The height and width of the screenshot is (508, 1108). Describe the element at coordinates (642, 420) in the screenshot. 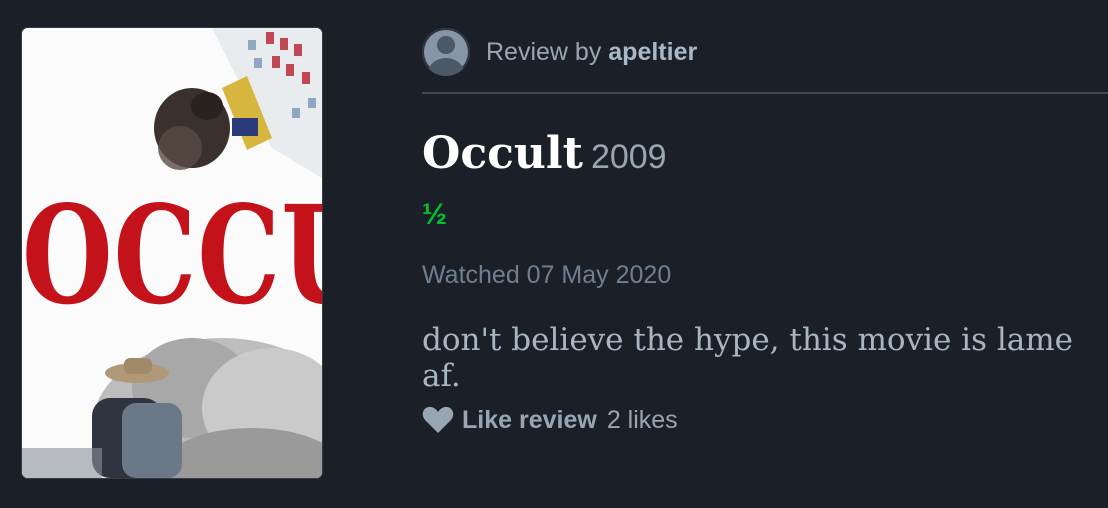

I see `likes-count: 2 likes` at that location.